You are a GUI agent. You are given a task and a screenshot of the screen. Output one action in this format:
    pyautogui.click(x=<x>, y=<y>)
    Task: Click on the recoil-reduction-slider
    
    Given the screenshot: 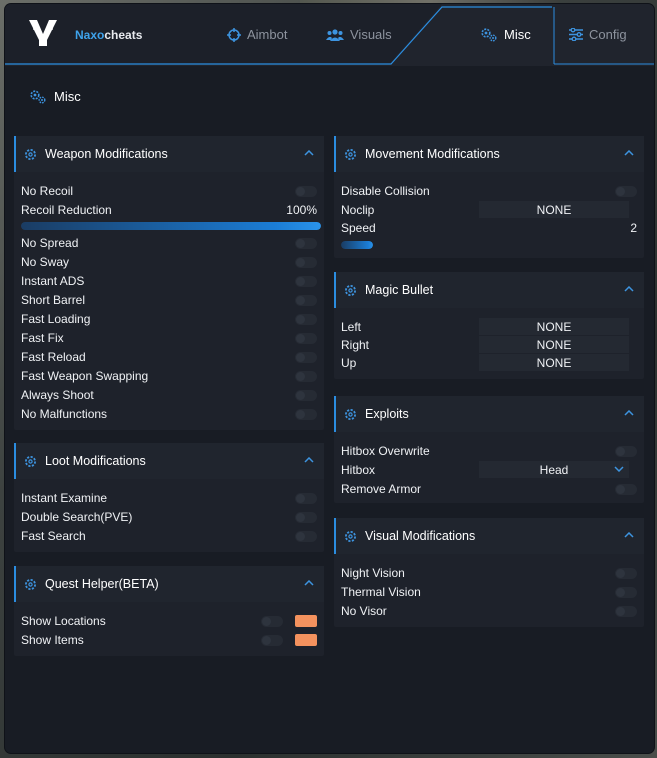 What is the action you would take?
    pyautogui.click(x=171, y=226)
    